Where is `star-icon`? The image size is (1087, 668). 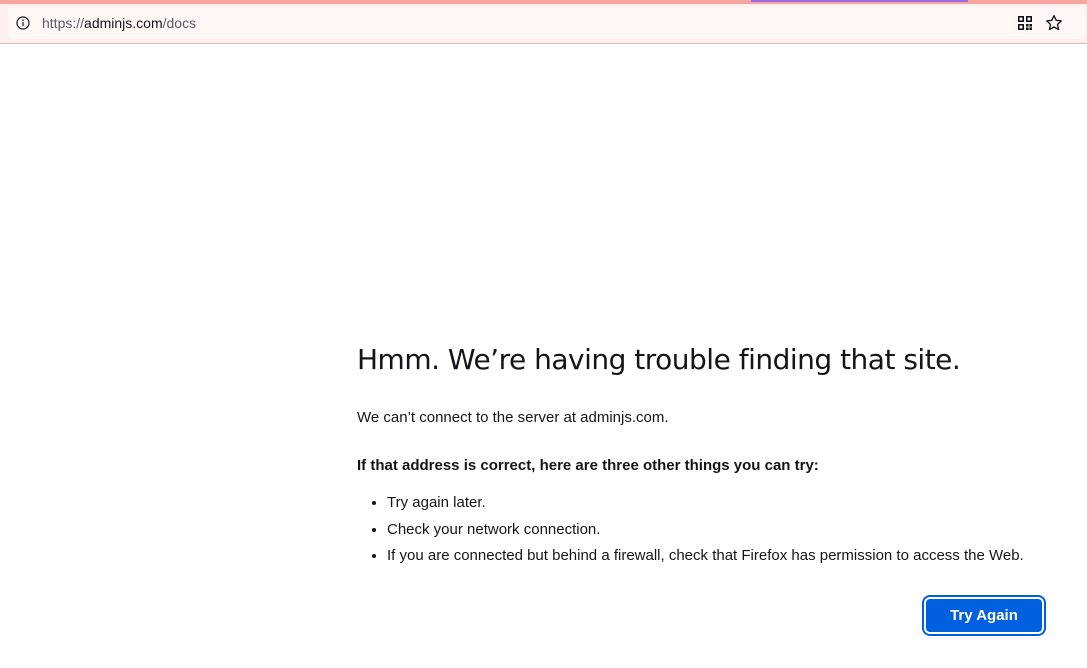 star-icon is located at coordinates (1054, 23).